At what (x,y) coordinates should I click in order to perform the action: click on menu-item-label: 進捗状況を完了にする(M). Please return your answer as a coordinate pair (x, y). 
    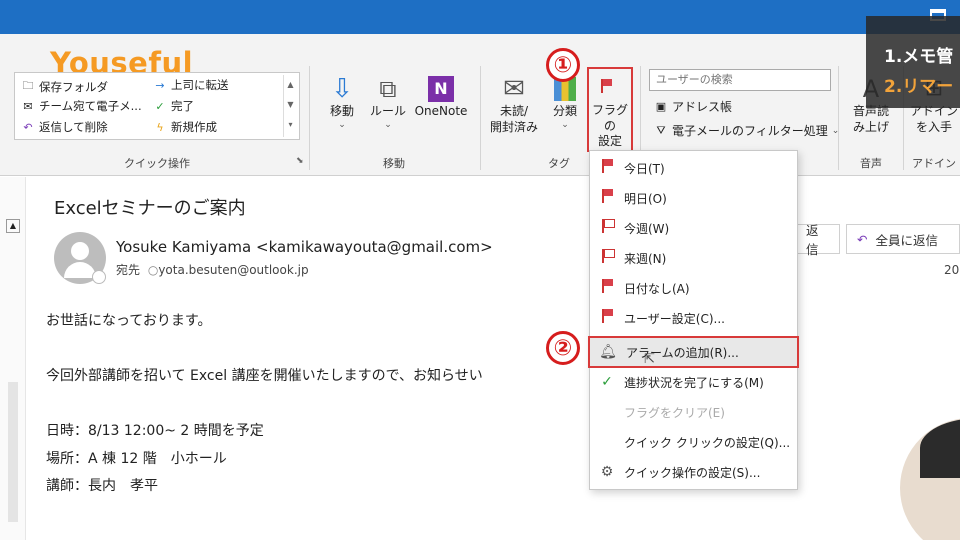
    Looking at the image, I should click on (694, 382).